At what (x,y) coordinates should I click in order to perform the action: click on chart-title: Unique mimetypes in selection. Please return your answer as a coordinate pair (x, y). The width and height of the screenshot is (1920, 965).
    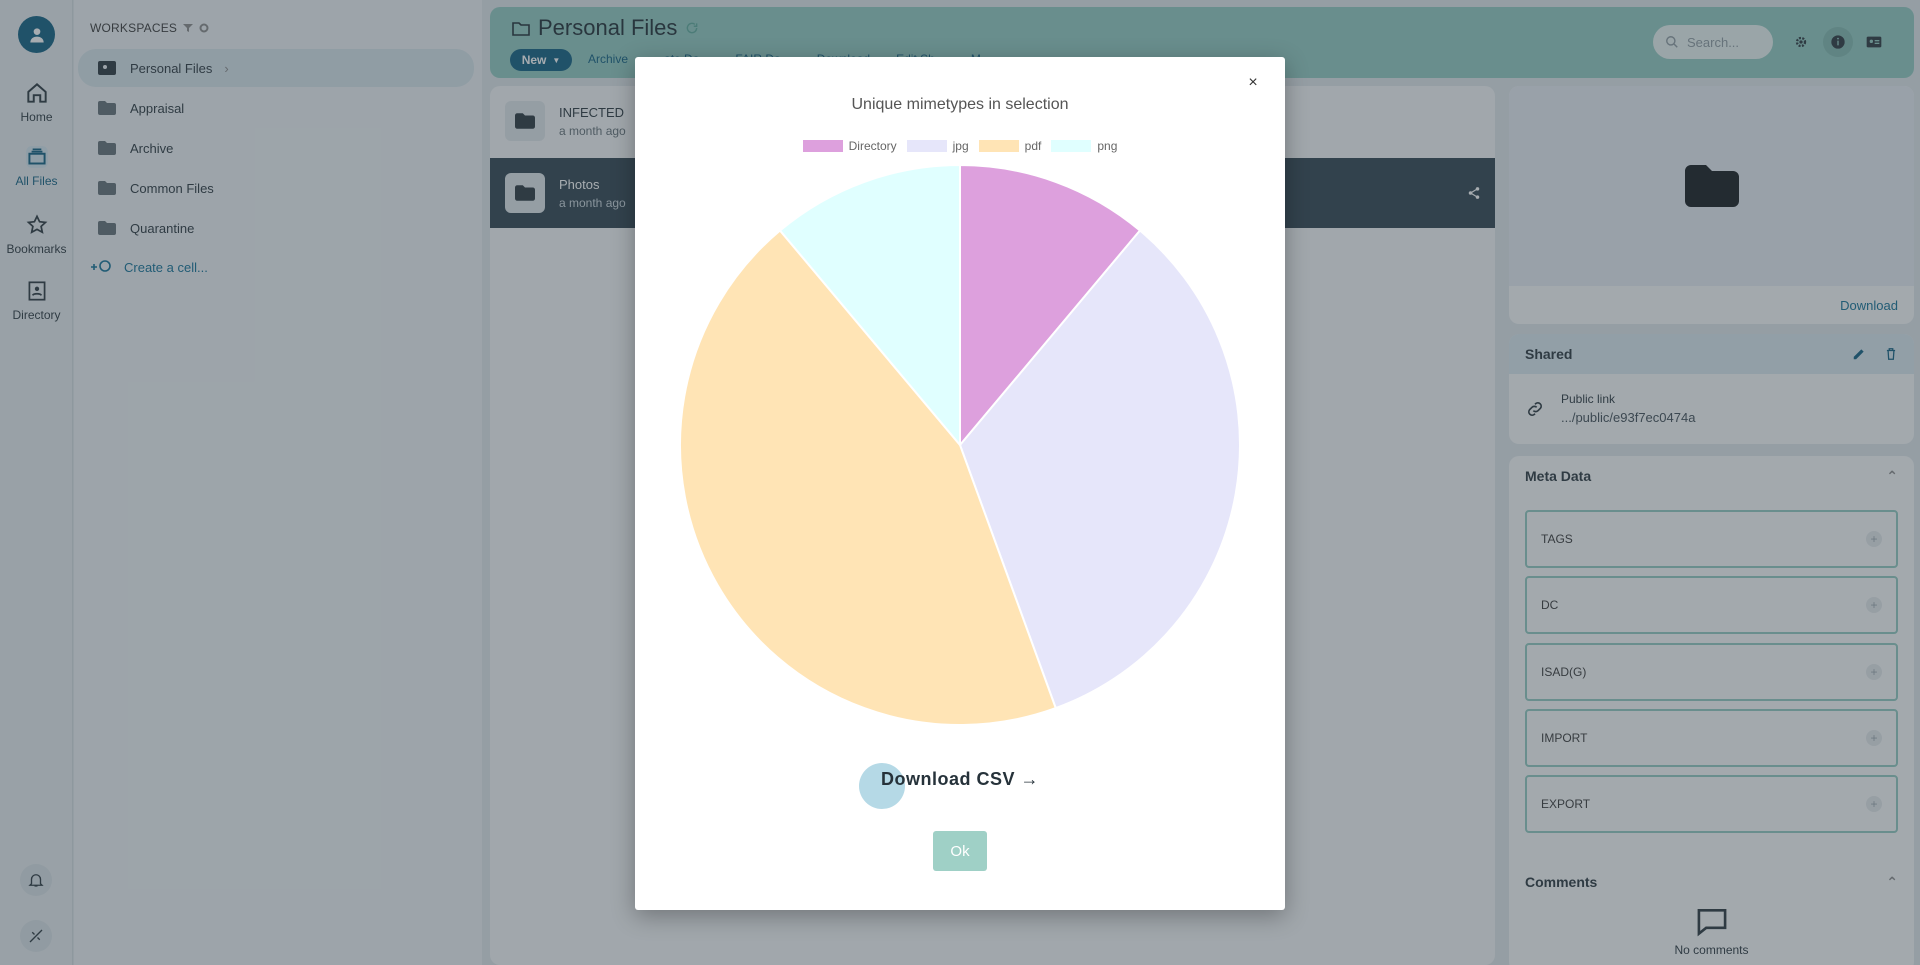
    Looking at the image, I should click on (960, 104).